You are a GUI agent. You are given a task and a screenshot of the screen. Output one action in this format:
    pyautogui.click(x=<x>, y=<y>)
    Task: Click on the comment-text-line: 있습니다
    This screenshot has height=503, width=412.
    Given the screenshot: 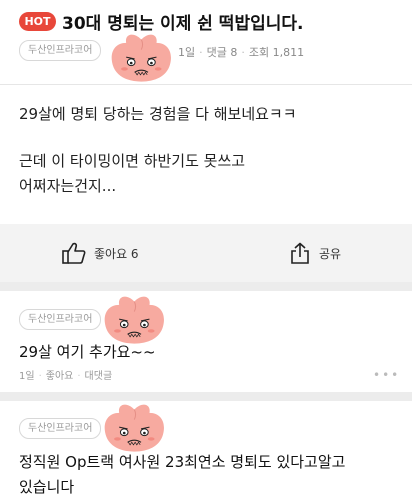 What is the action you would take?
    pyautogui.click(x=47, y=487)
    